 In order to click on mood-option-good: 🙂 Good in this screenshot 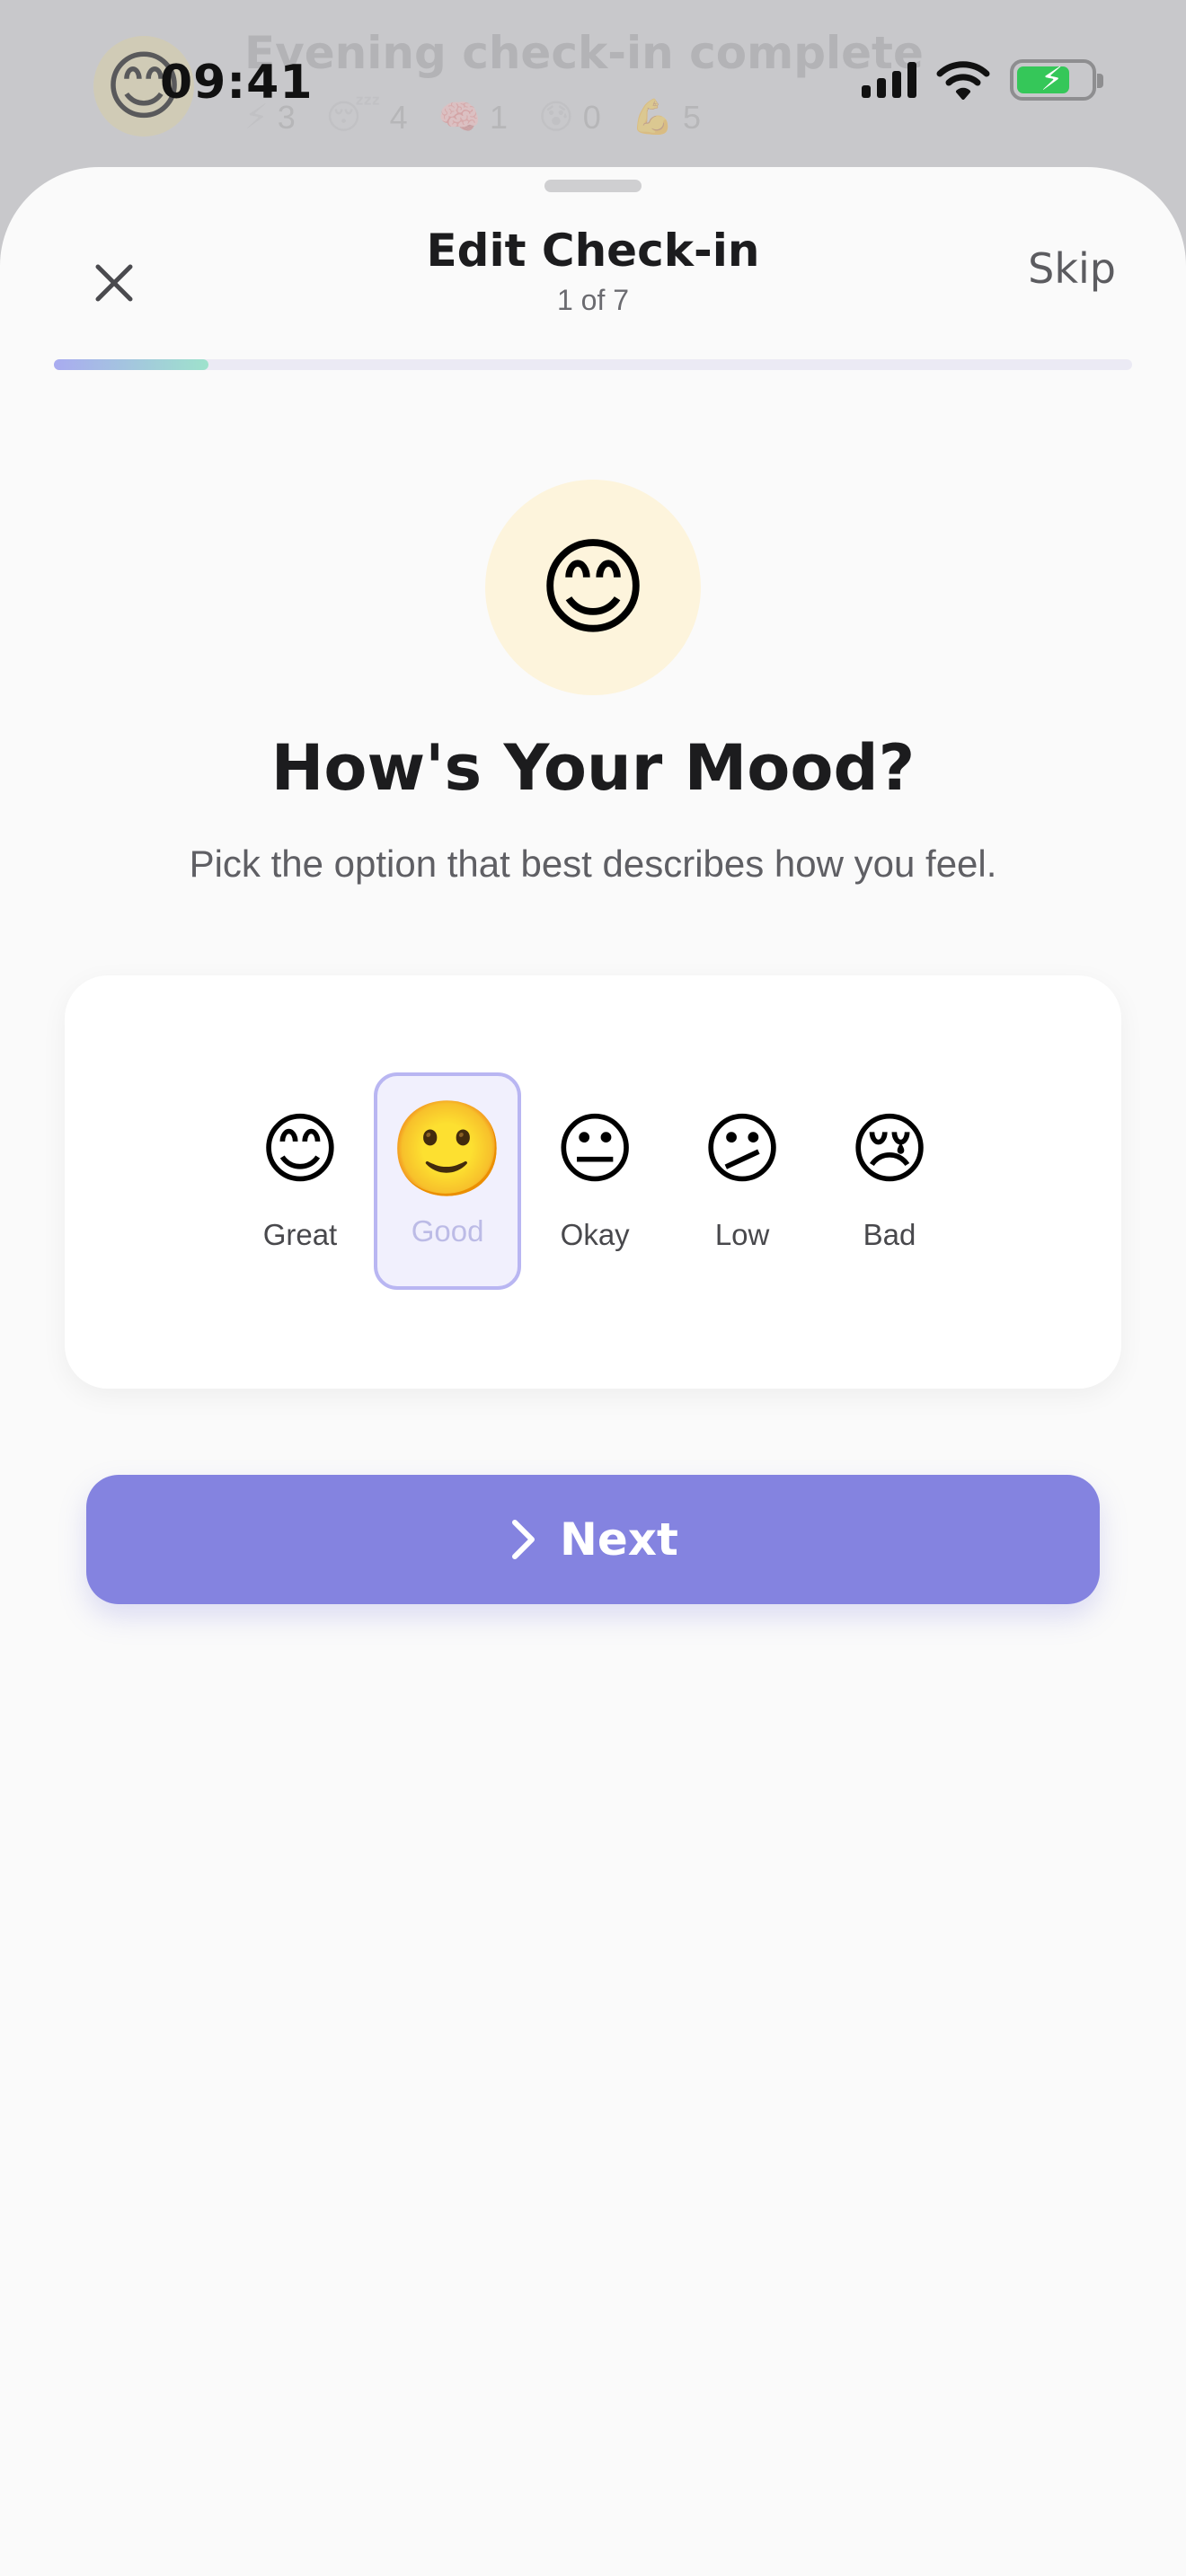, I will do `click(447, 1181)`.